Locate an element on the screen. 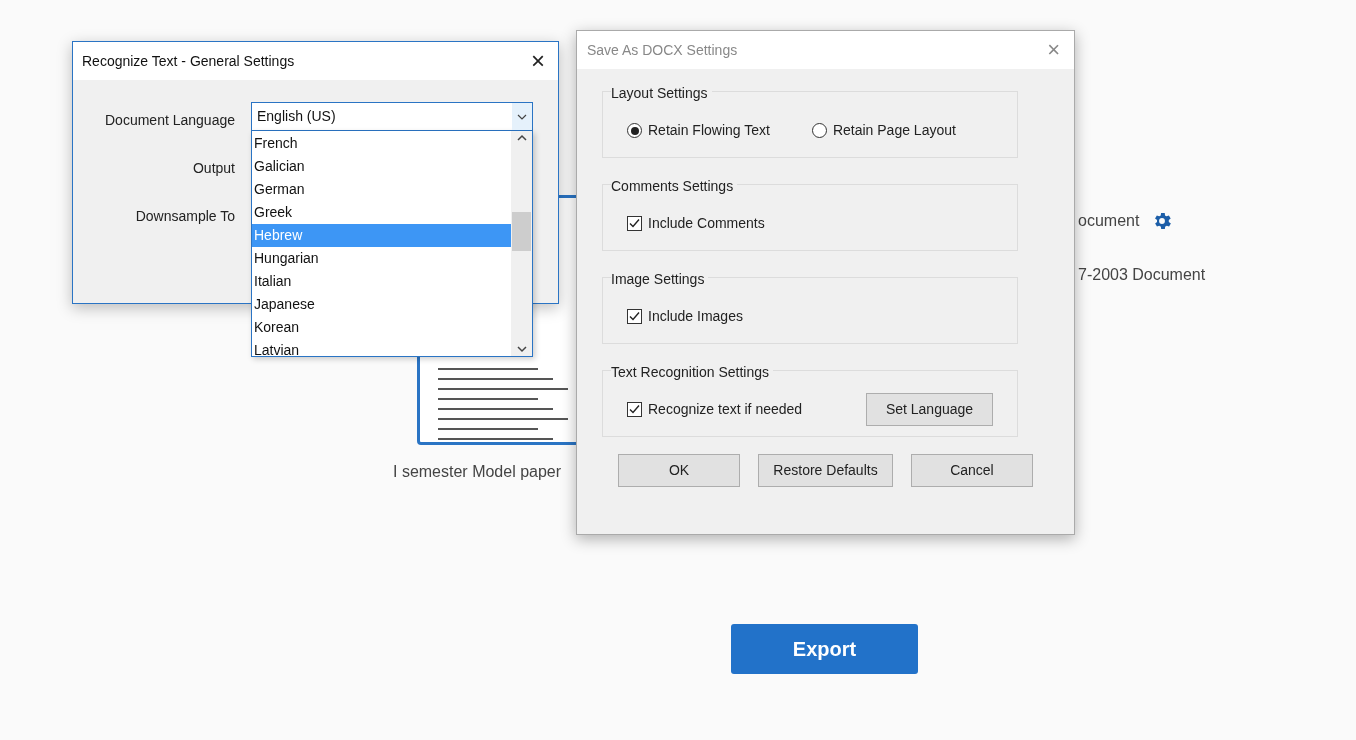 The height and width of the screenshot is (740, 1356). export-button: Export is located at coordinates (824, 649).